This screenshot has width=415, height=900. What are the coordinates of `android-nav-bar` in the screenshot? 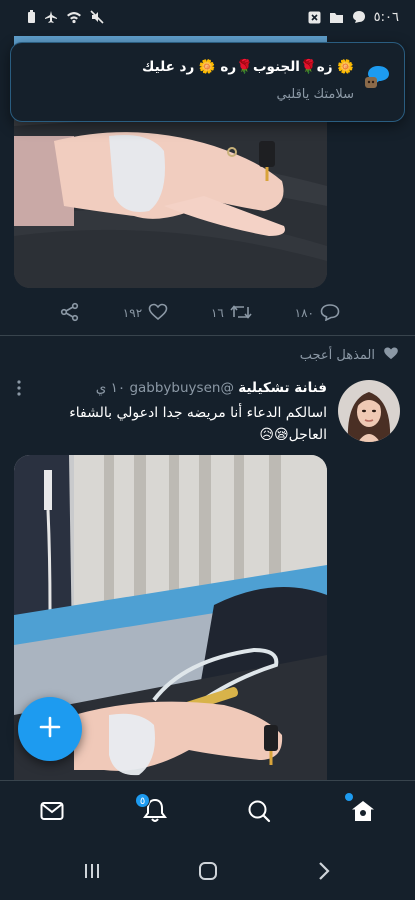 It's located at (207, 872).